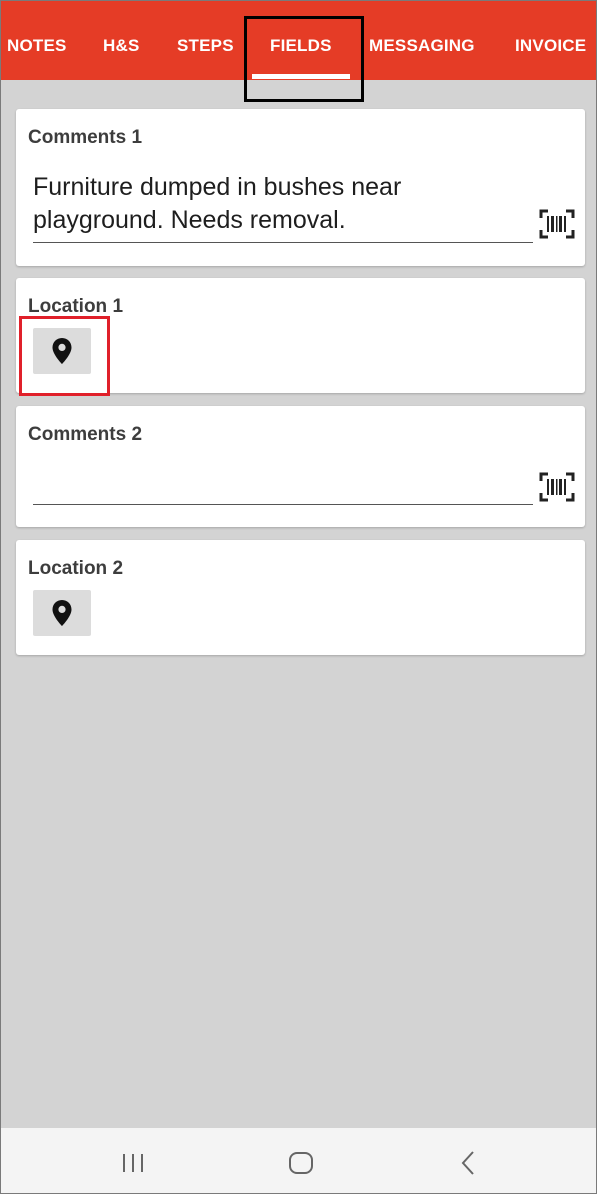  What do you see at coordinates (550, 46) in the screenshot?
I see `tab-invoice: INVOICE` at bounding box center [550, 46].